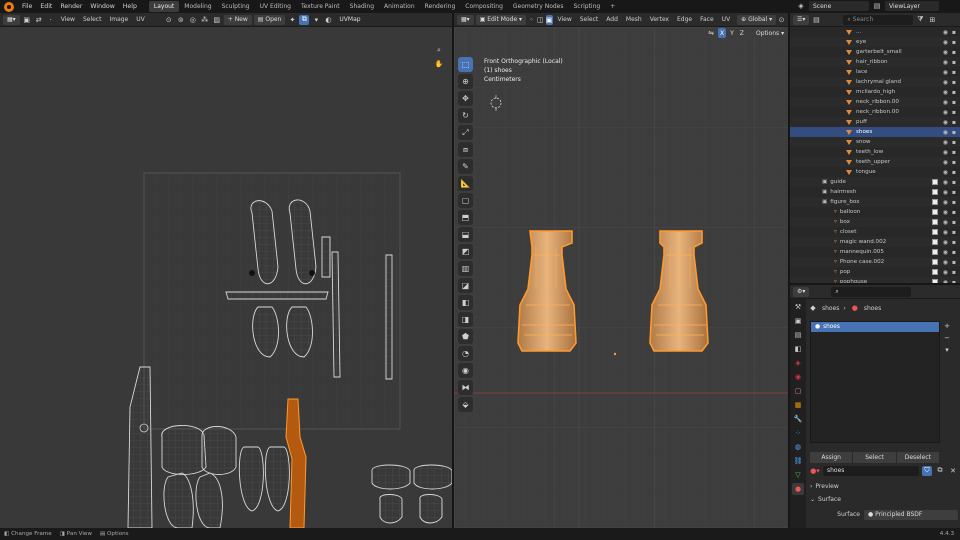  I want to click on outliner-row: ▿ balloon ◉ ▪, so click(875, 212).